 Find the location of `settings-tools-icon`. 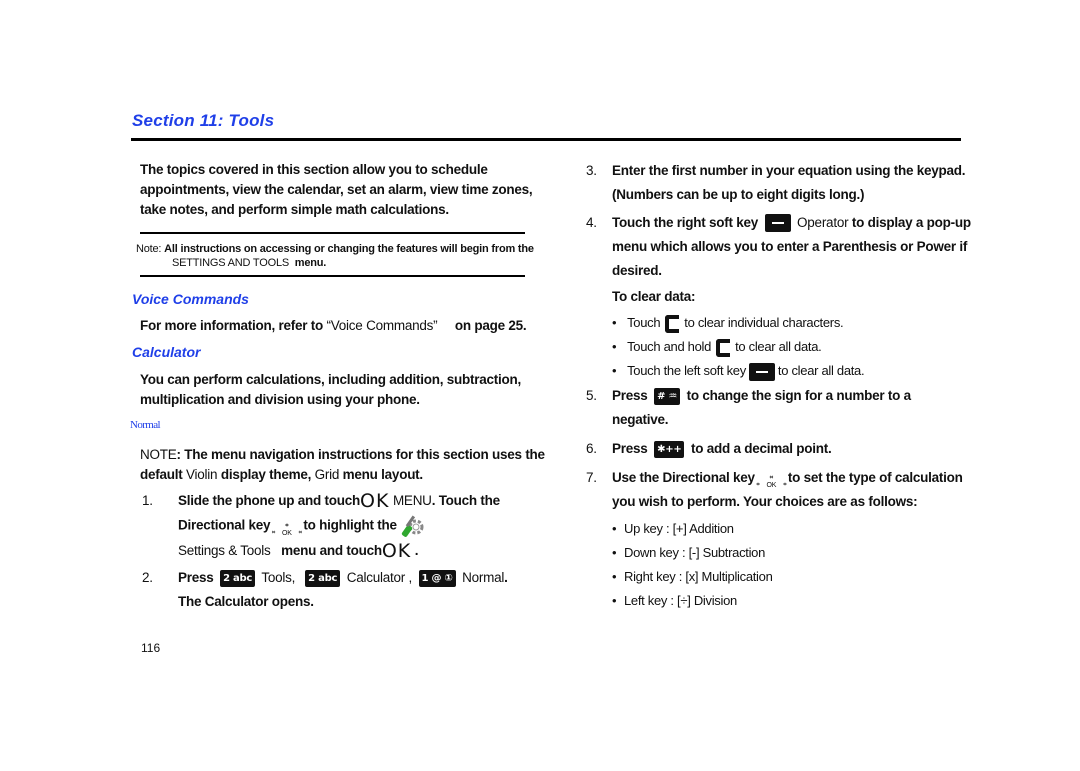

settings-tools-icon is located at coordinates (413, 526).